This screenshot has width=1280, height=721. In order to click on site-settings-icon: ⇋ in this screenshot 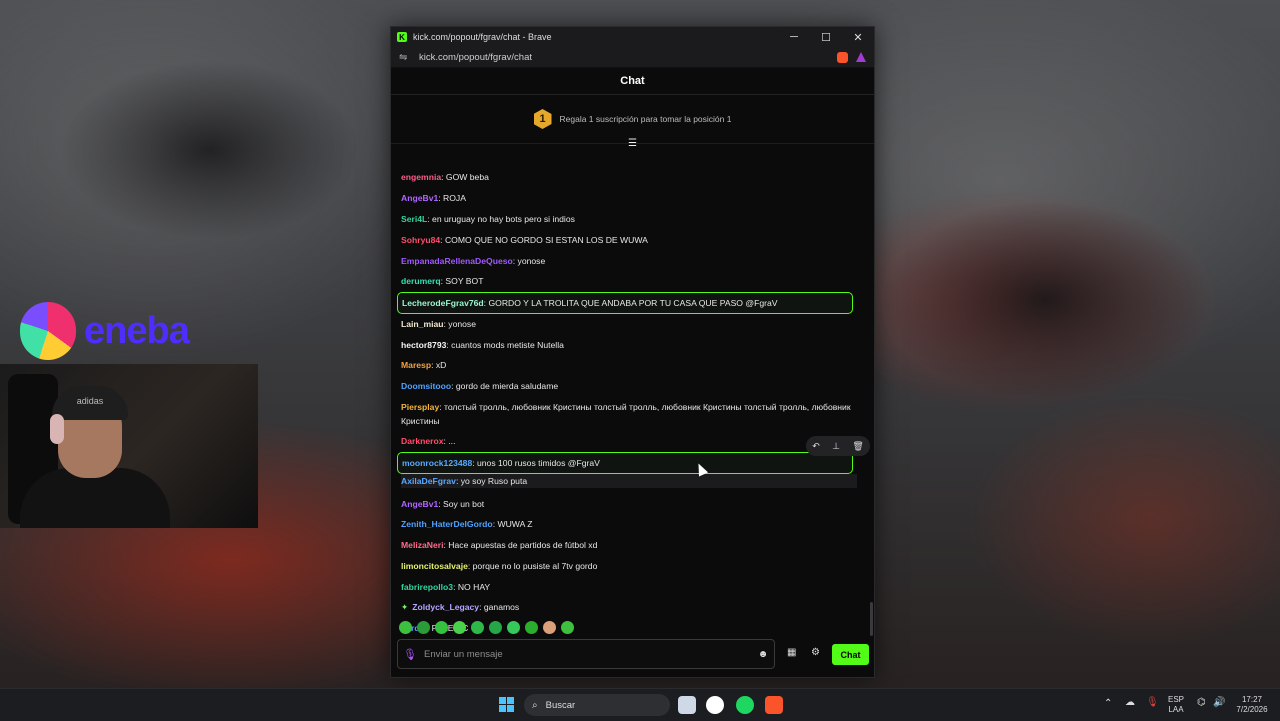, I will do `click(406, 57)`.